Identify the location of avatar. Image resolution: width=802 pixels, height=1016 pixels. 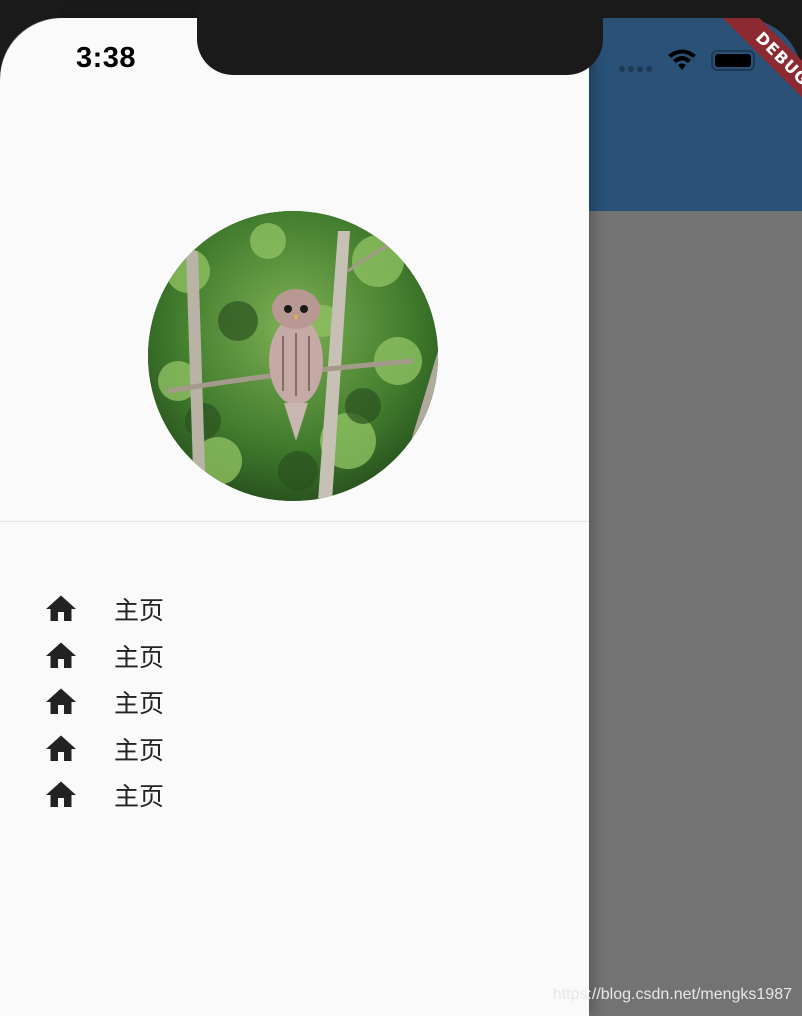
(293, 356).